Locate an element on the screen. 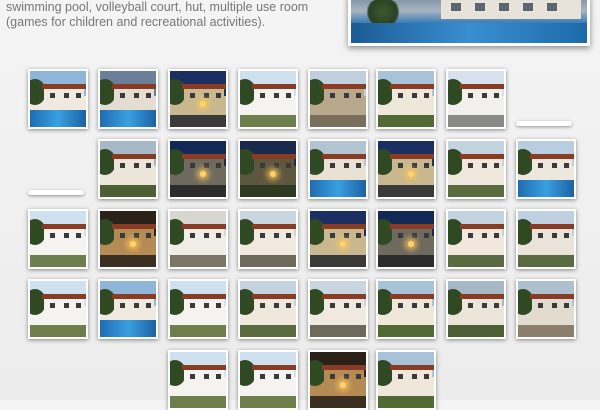 The height and width of the screenshot is (410, 600). hero-pool-photo is located at coordinates (469, 23).